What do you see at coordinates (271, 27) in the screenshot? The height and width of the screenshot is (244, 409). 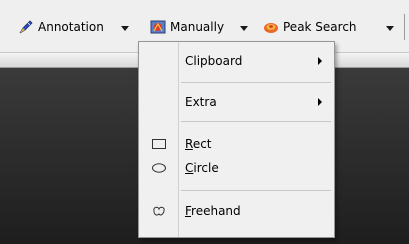 I see `peak-search-icon` at bounding box center [271, 27].